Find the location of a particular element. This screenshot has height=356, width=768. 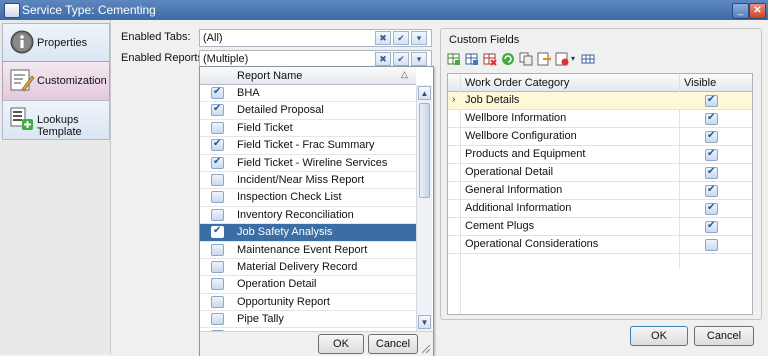

nav-item-lookups-template: Lookups Template is located at coordinates (56, 120).